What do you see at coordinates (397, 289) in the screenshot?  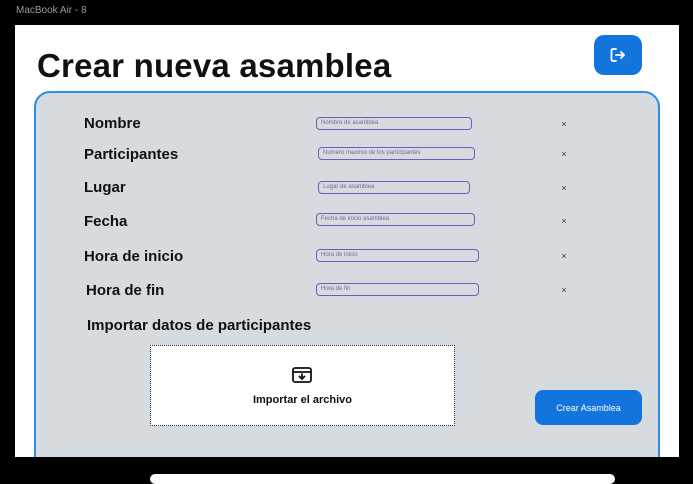 I see `hora-fin-input: Hora de fin` at bounding box center [397, 289].